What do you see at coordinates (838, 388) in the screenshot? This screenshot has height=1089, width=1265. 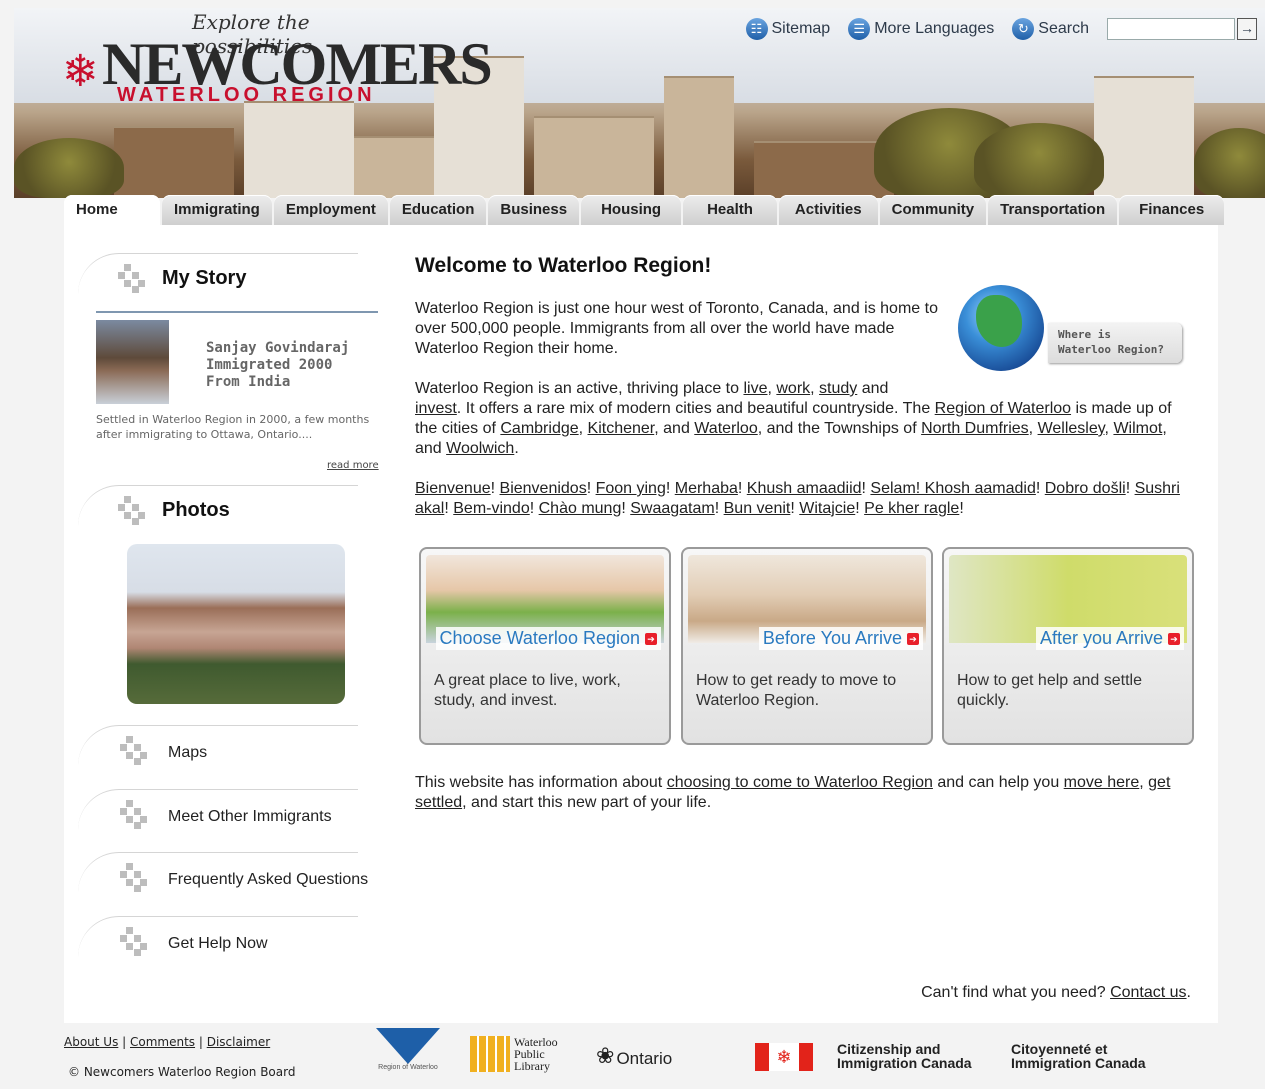 I see `link-study: study` at bounding box center [838, 388].